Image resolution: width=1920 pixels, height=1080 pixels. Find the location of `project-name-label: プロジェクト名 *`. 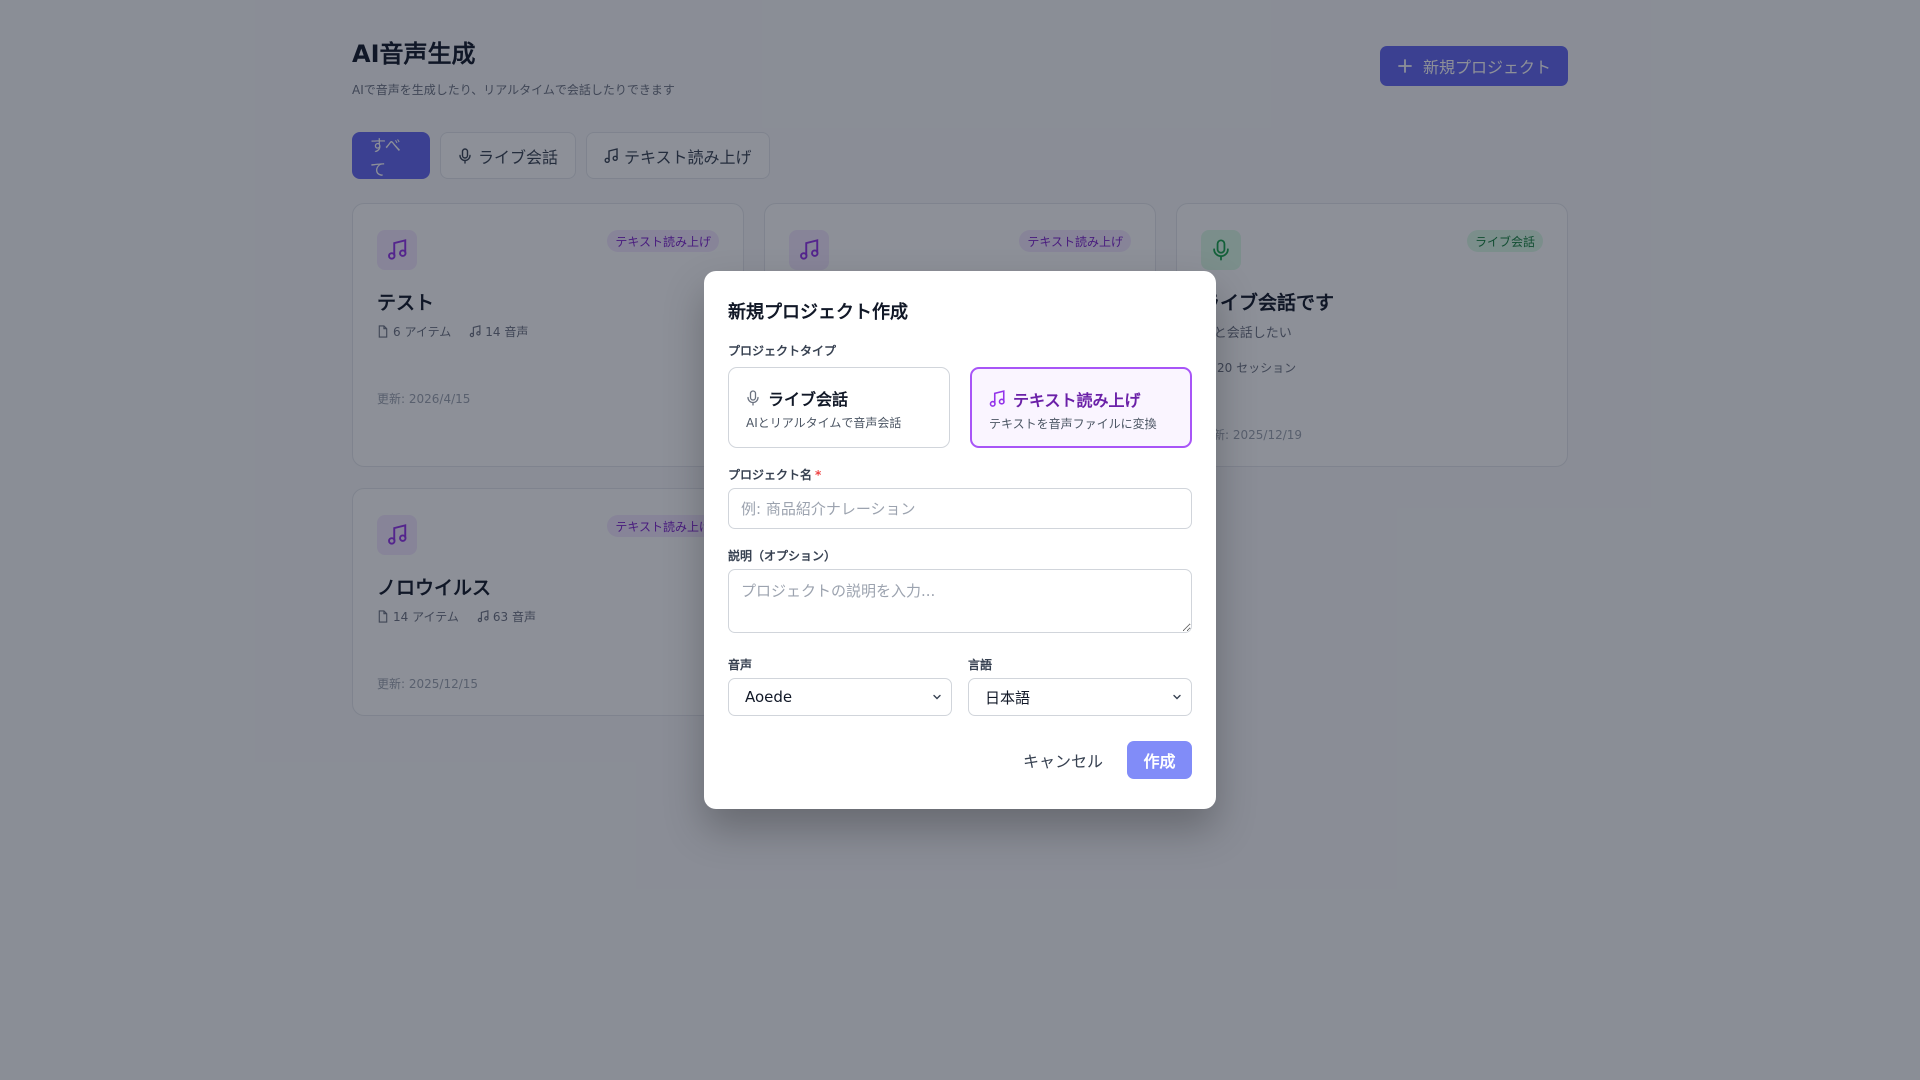

project-name-label: プロジェクト名 * is located at coordinates (774, 474).